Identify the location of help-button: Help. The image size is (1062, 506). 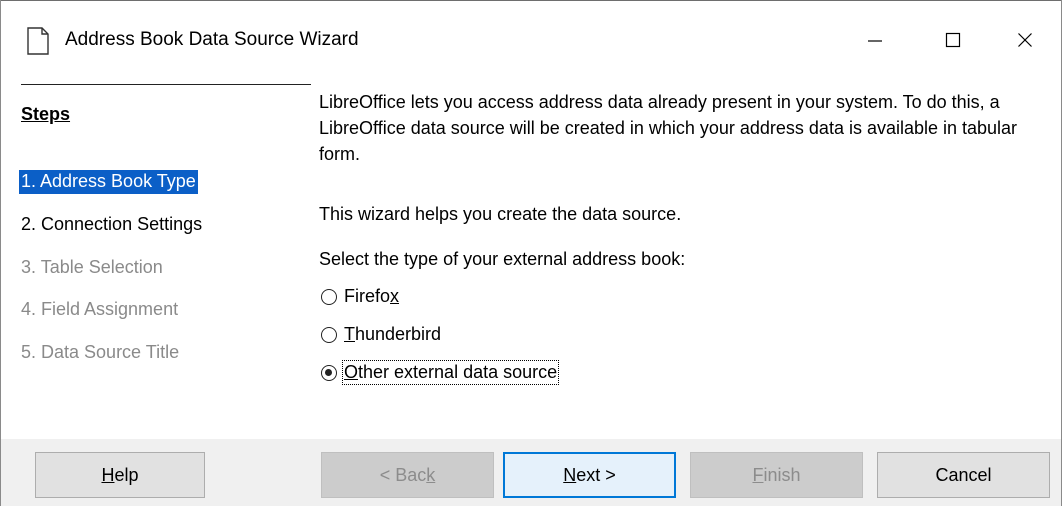
(120, 475).